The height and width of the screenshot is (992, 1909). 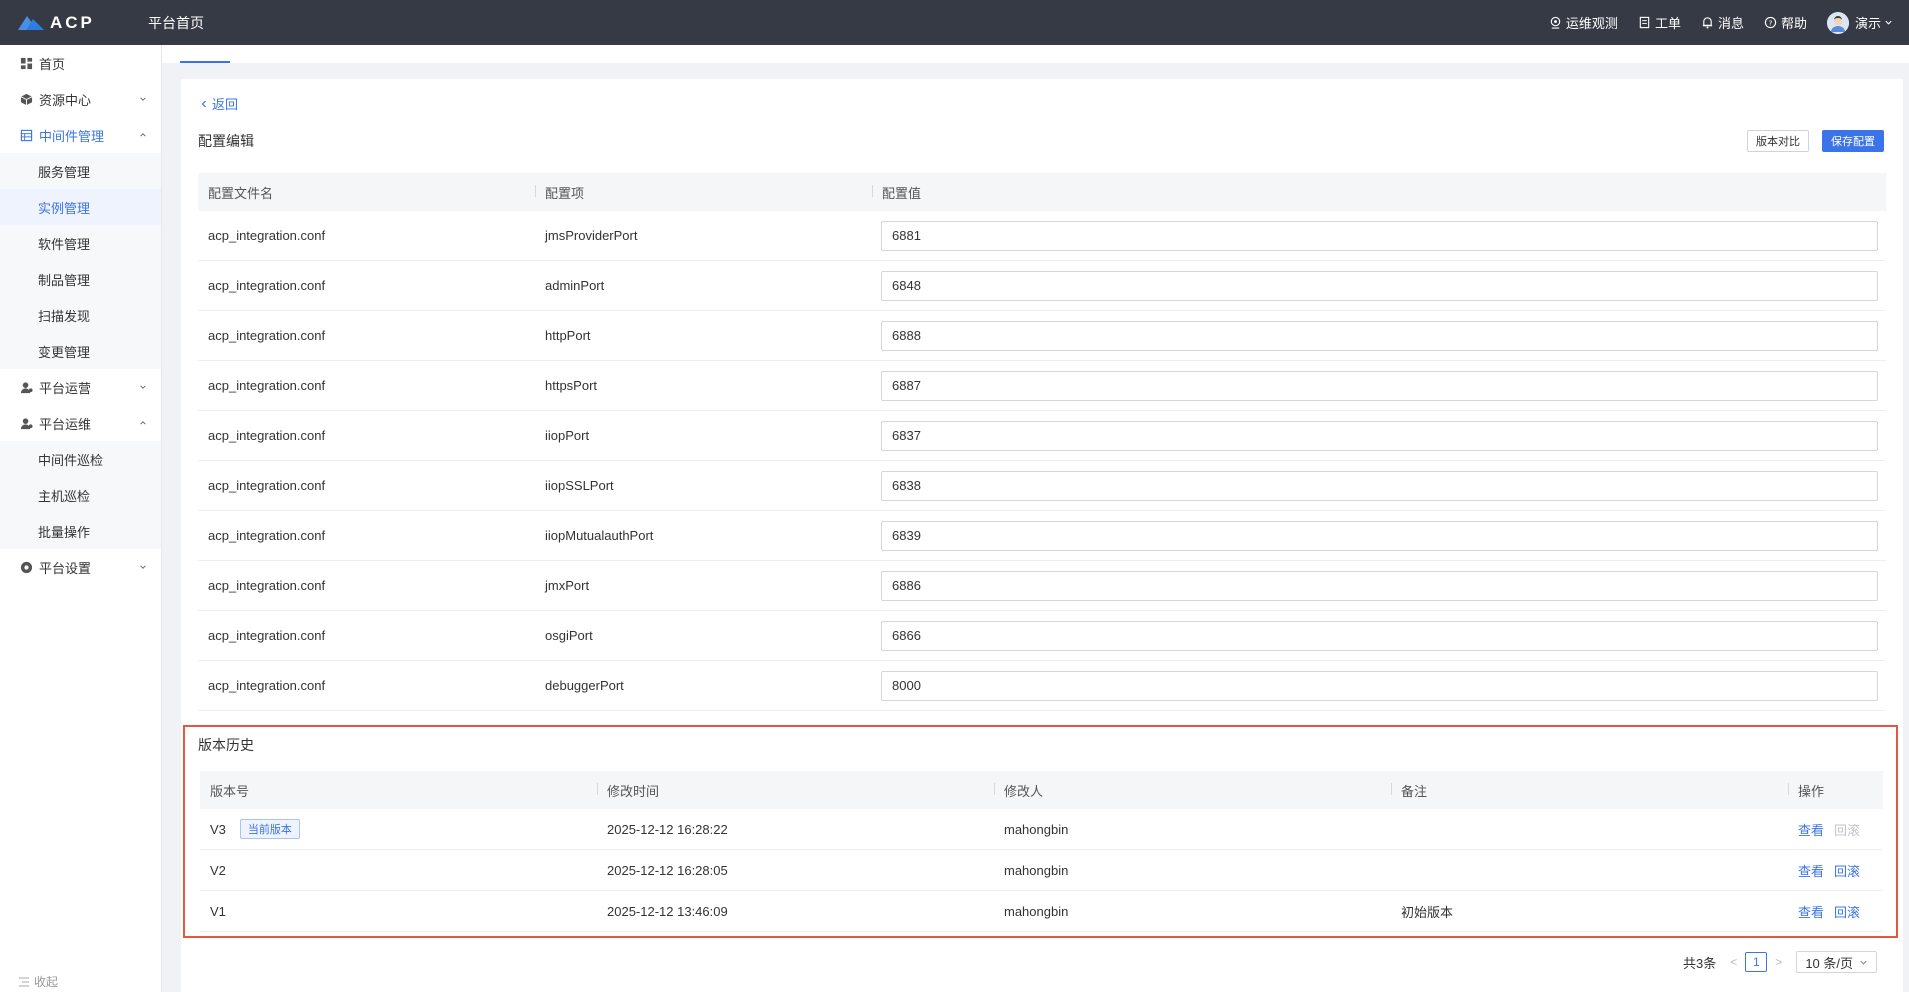 I want to click on table-row: acp_integration.conf debuggerPort, so click(x=1042, y=686).